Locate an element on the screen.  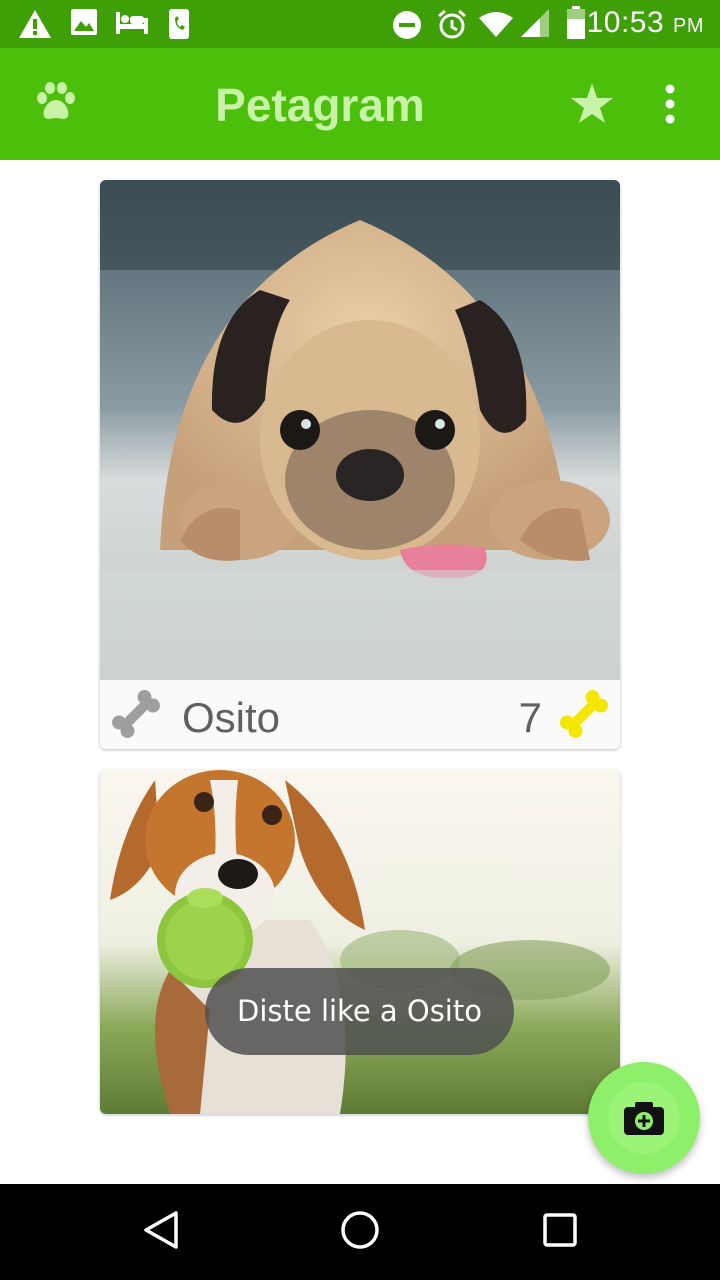
recents-square-icon is located at coordinates (560, 1230).